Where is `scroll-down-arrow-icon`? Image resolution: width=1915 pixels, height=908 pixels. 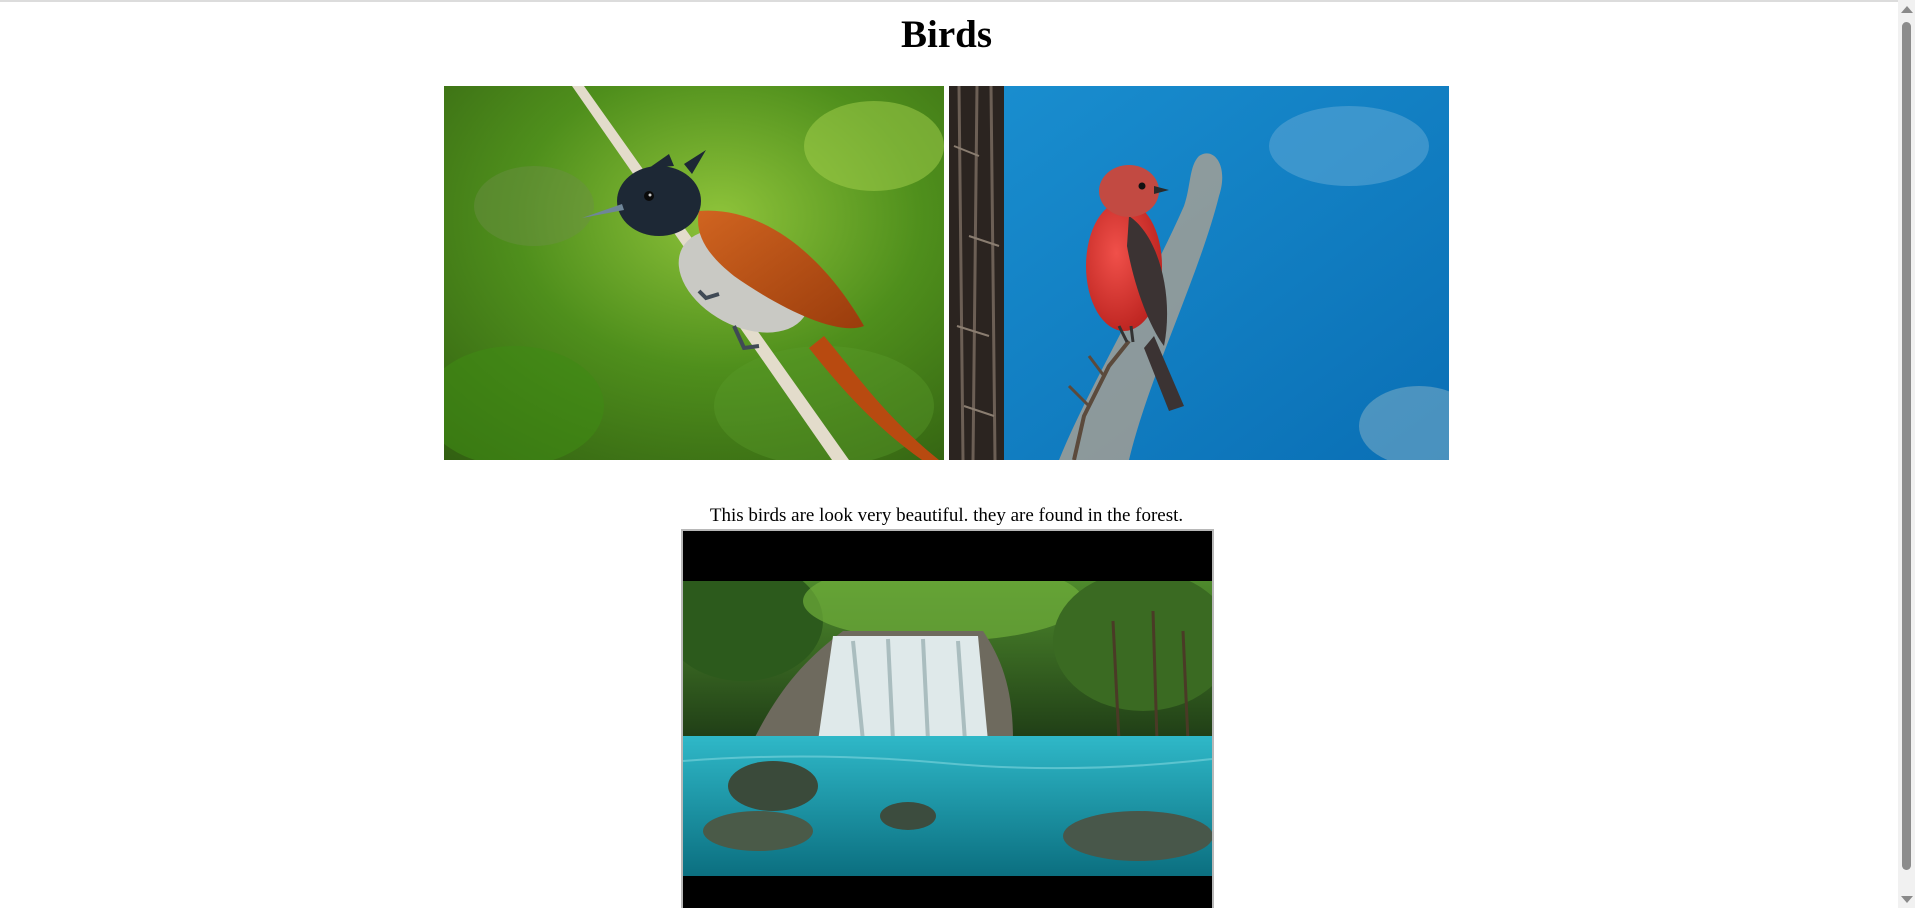
scroll-down-arrow-icon is located at coordinates (1906, 899).